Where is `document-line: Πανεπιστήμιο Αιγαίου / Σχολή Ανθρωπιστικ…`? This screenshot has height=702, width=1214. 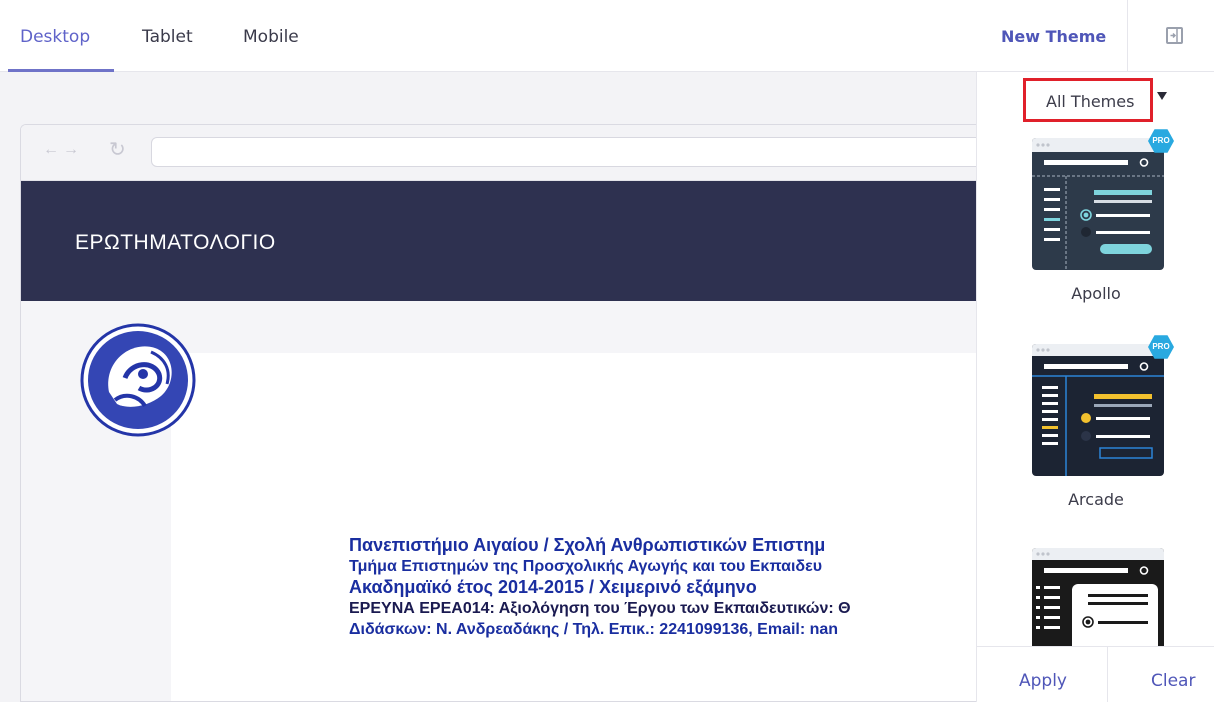
document-line: Πανεπιστήμιο Αιγαίου / Σχολή Ανθρωπιστικ… is located at coordinates (587, 545).